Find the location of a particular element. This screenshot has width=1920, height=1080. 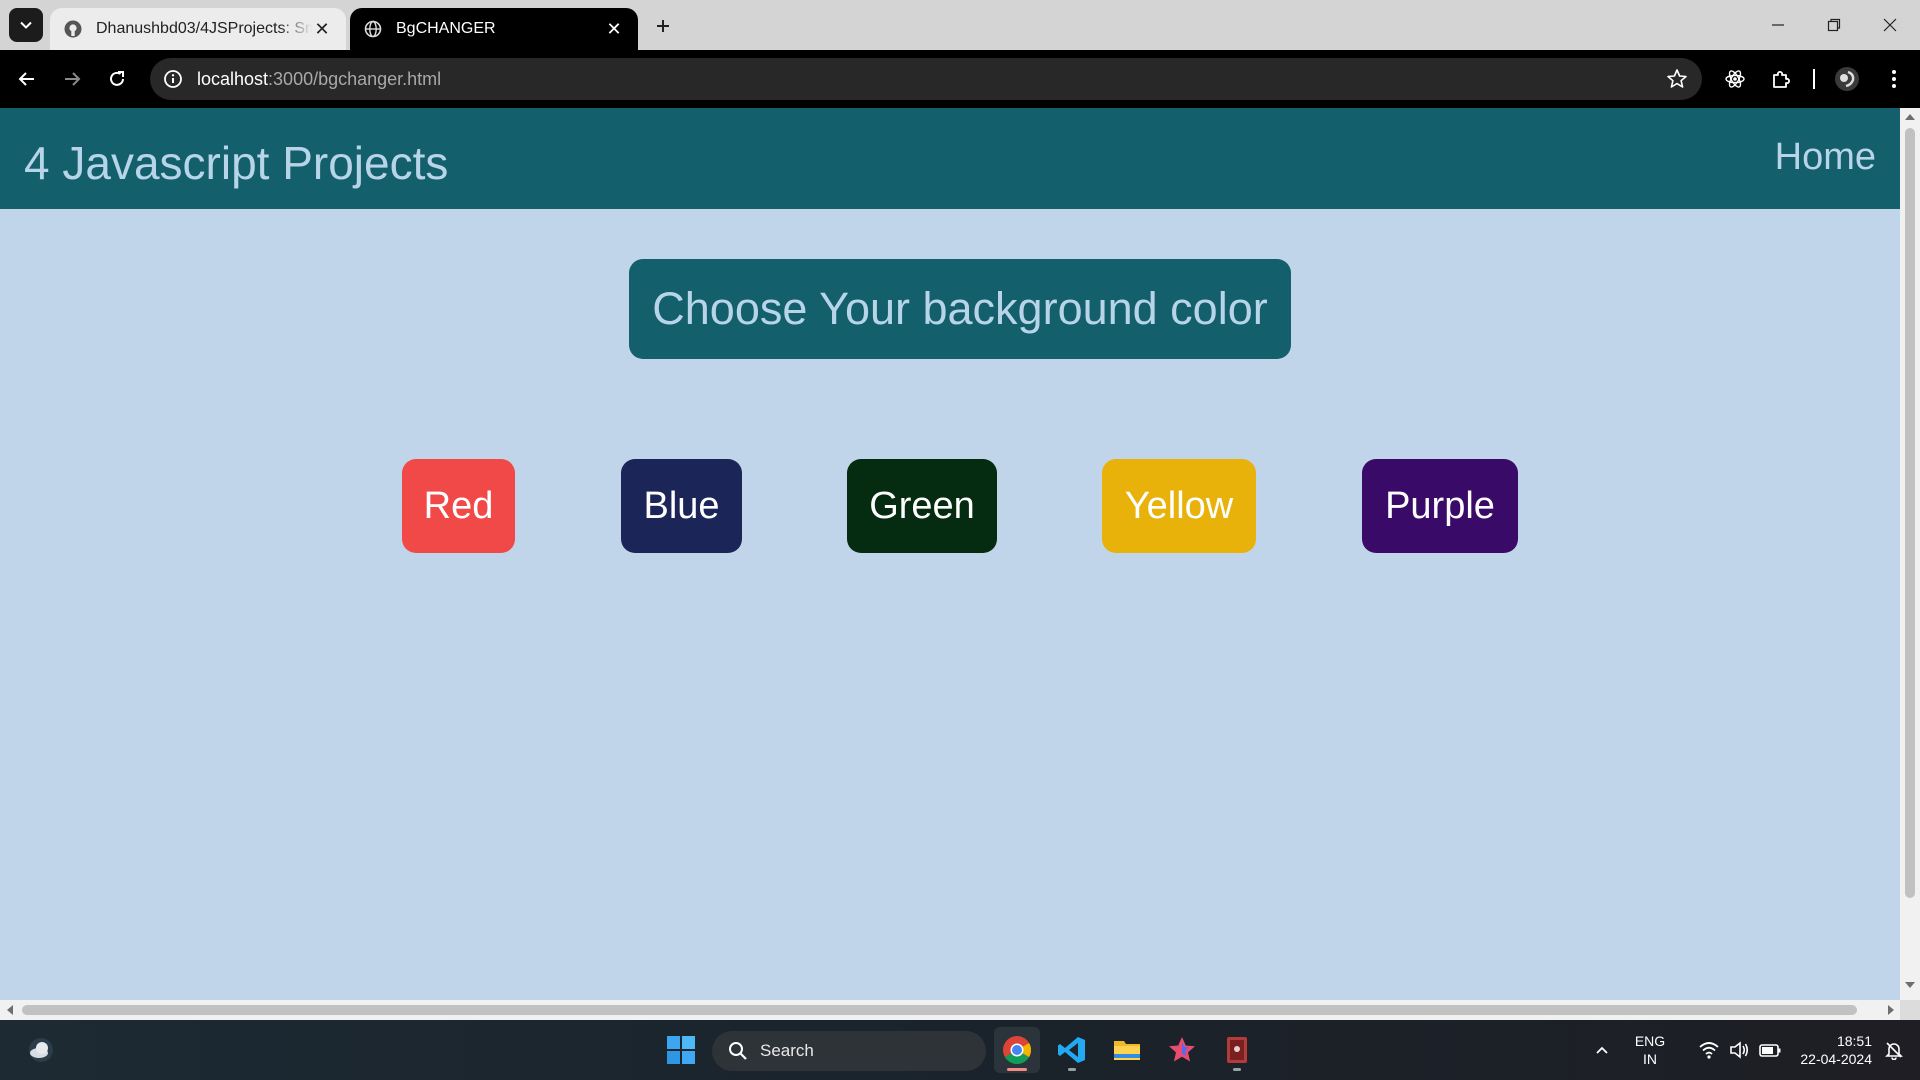

green-button: Green is located at coordinates (922, 506).